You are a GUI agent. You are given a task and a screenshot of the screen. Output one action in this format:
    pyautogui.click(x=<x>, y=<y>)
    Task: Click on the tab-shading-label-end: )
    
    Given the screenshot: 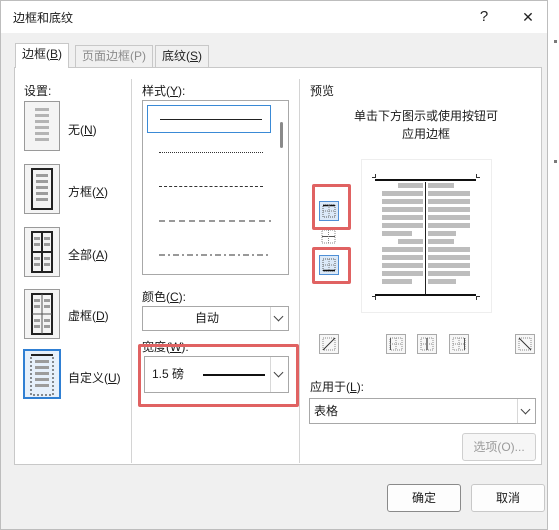 What is the action you would take?
    pyautogui.click(x=200, y=56)
    